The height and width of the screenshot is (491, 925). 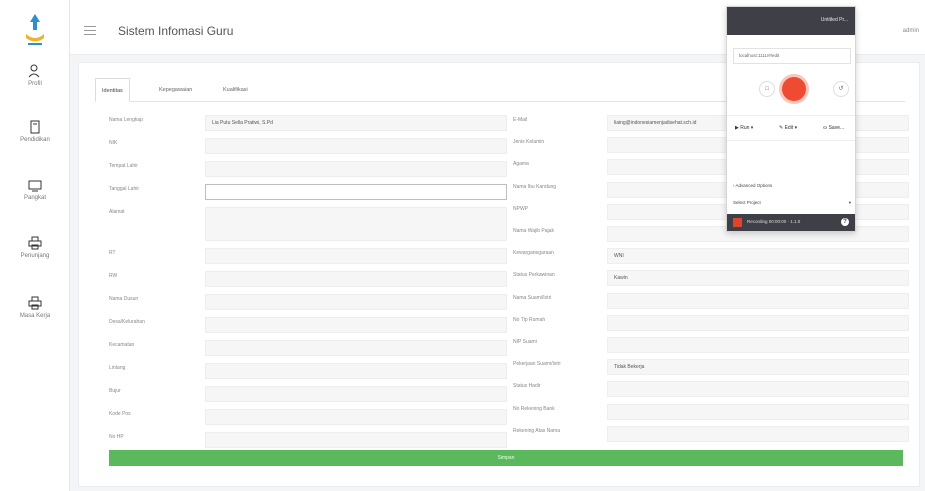 I want to click on edit-label: Edit, so click(x=789, y=128).